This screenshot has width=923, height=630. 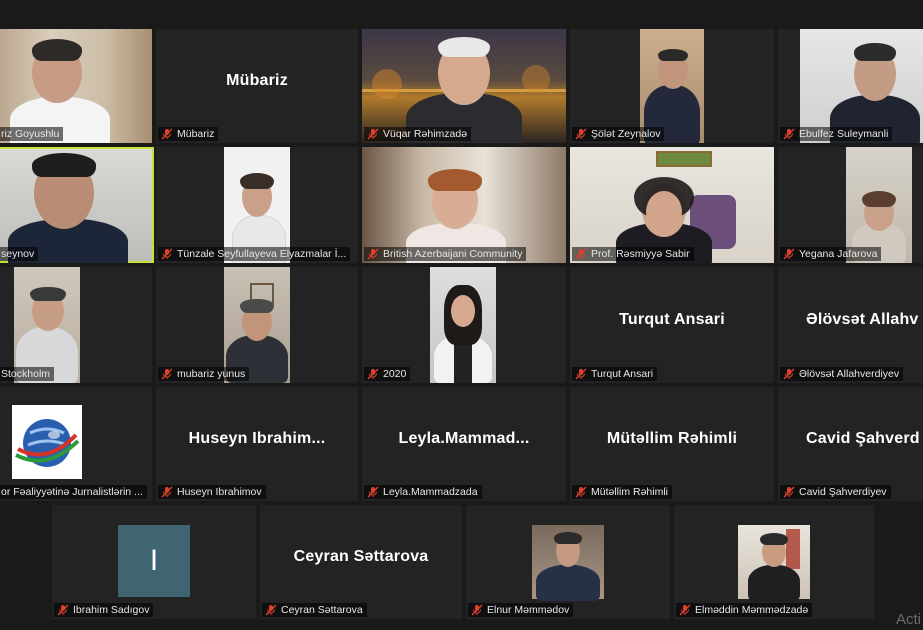 I want to click on participant-tile: Mübariz Mübariz, so click(x=257, y=86).